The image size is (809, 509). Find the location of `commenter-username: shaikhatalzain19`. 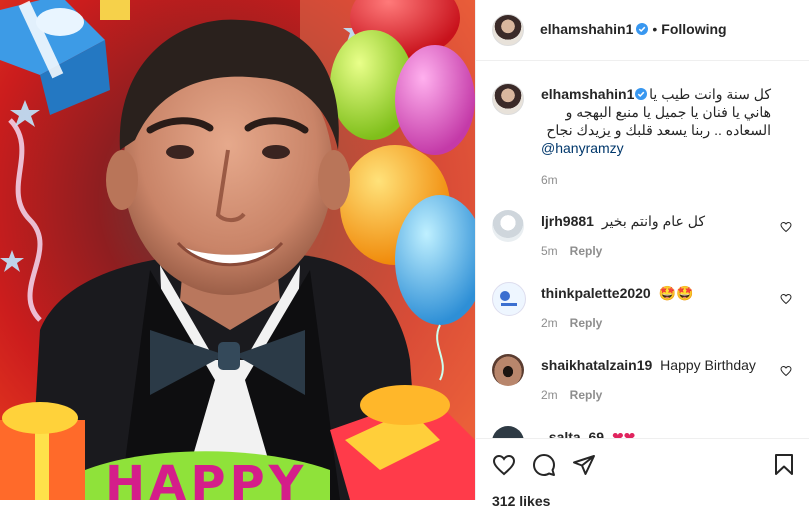

commenter-username: shaikhatalzain19 is located at coordinates (596, 365).